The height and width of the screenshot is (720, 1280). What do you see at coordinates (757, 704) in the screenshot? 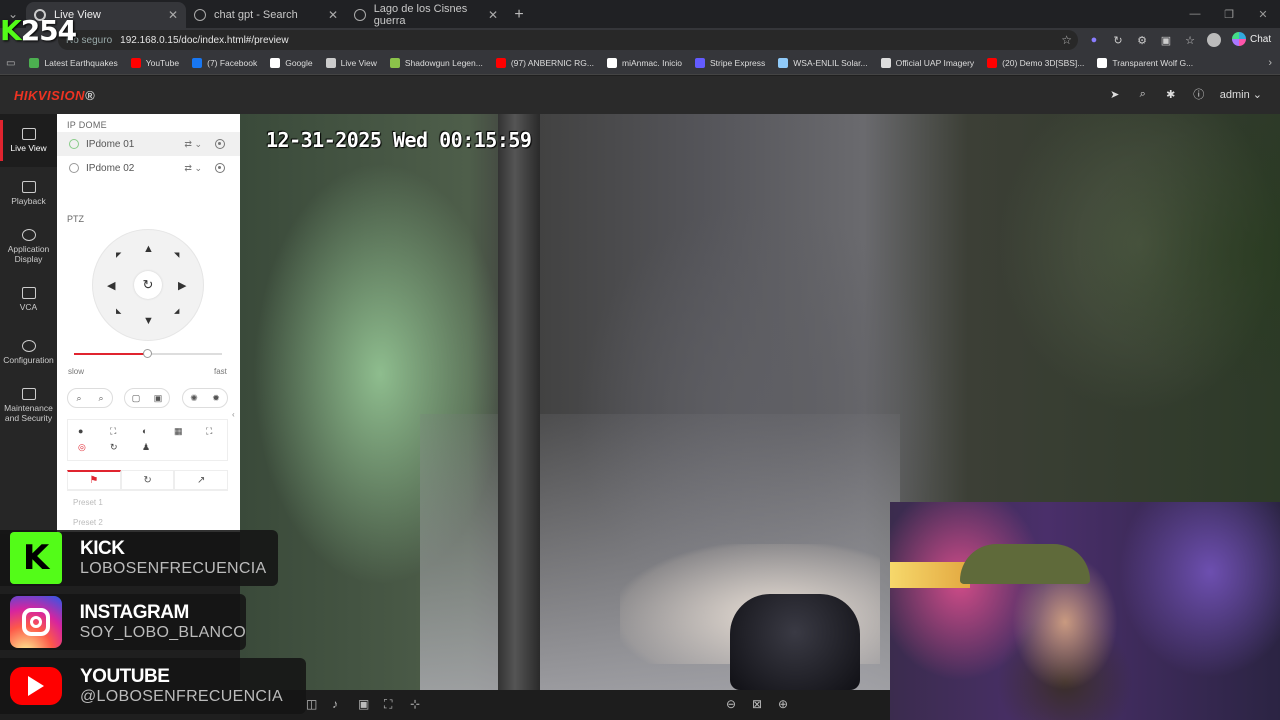
I see `window-division-icon: ⊠` at bounding box center [757, 704].